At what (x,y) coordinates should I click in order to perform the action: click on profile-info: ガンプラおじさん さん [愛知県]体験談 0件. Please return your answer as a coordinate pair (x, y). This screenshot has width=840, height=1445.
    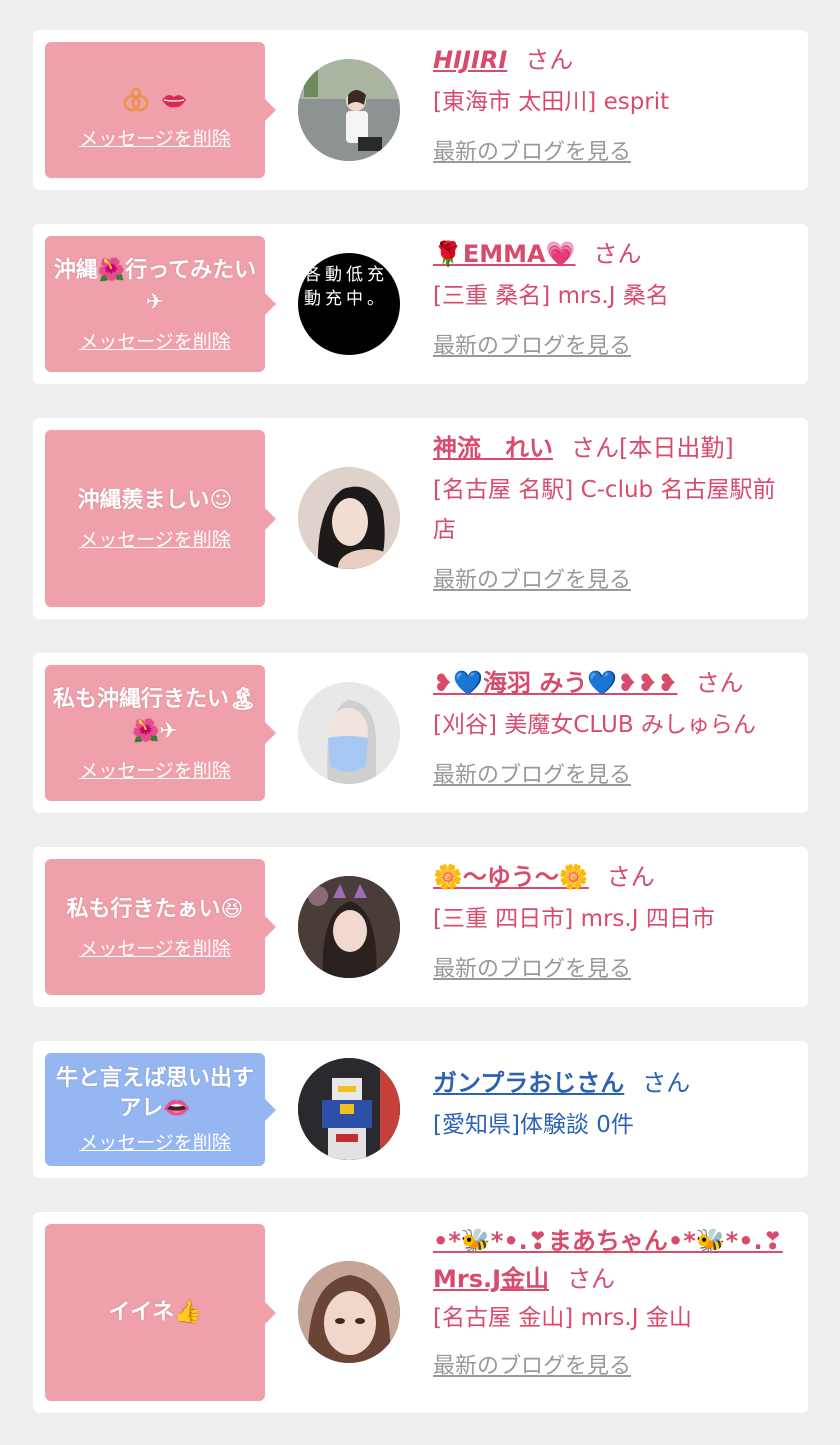
    Looking at the image, I should click on (611, 1105).